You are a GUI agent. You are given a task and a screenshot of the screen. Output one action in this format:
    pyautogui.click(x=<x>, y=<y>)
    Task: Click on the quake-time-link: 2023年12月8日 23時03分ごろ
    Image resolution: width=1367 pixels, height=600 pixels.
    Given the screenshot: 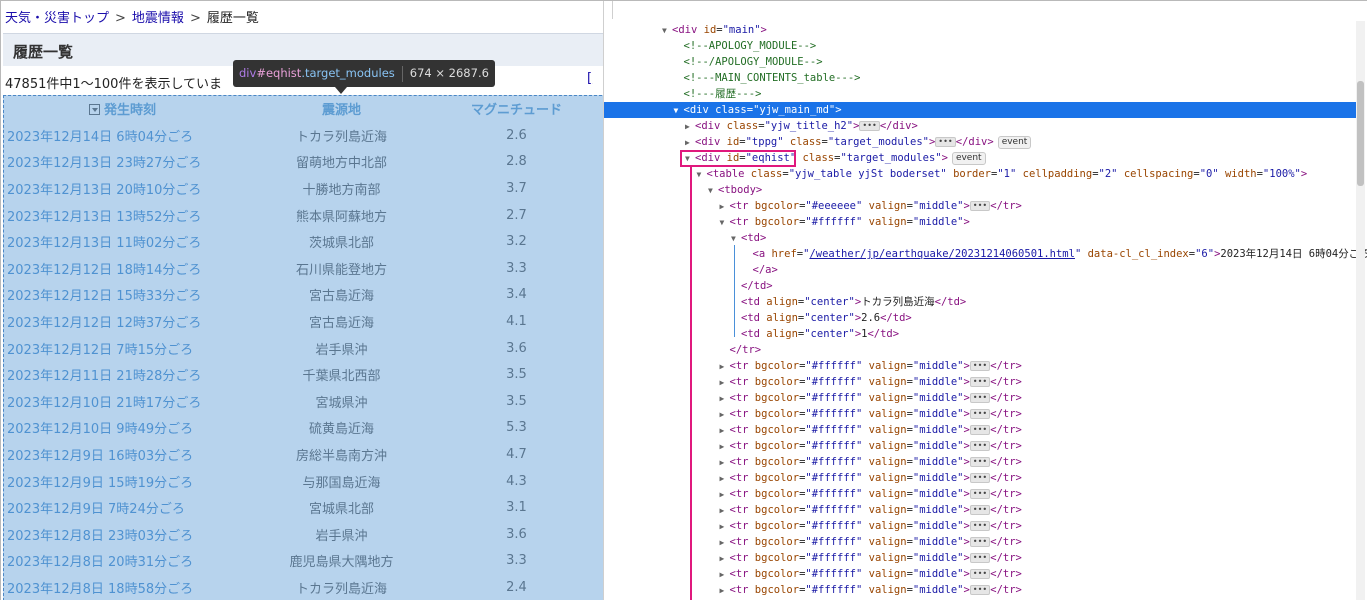 What is the action you would take?
    pyautogui.click(x=100, y=536)
    